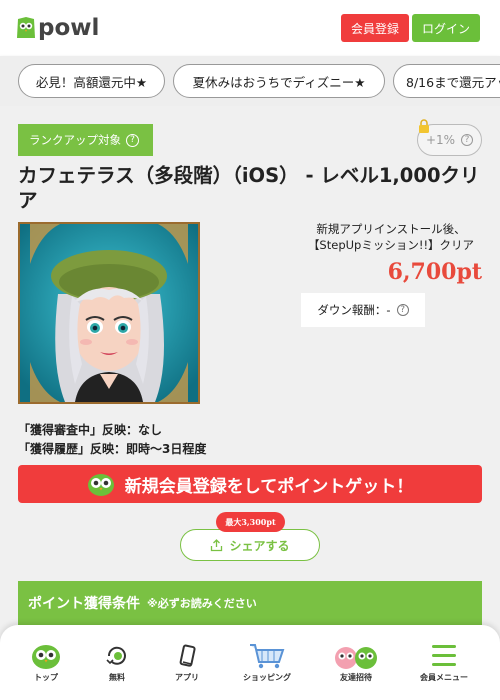  I want to click on hamburger-menu-icon, so click(444, 655).